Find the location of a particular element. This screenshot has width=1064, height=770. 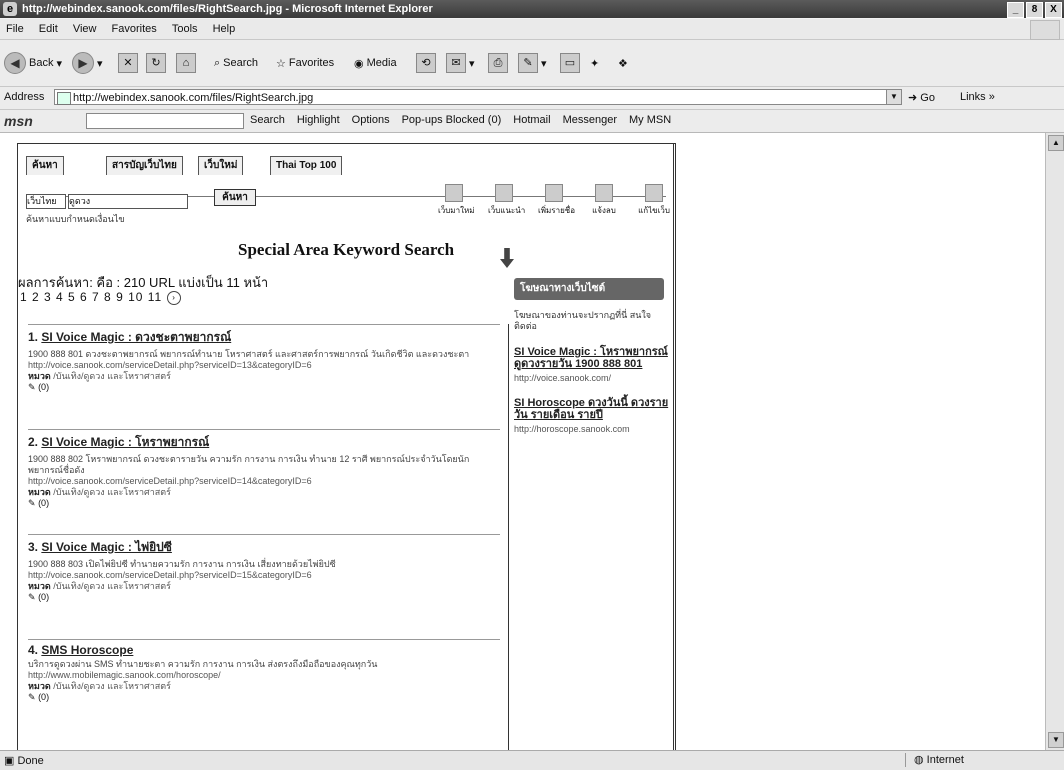

edit-dropdown-icon: ▾ is located at coordinates (544, 63).